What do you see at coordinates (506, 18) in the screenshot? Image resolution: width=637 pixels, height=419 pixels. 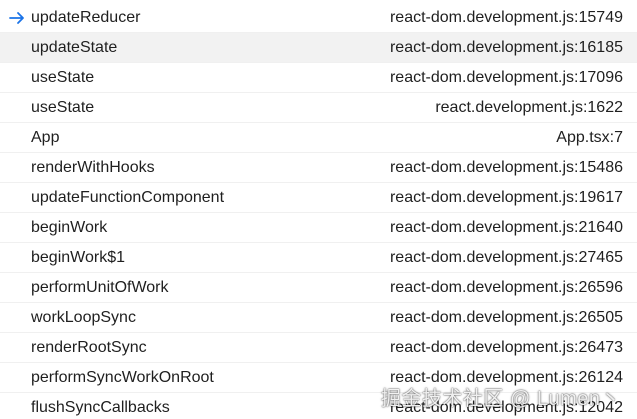 I see `frame-source-location: react-dom.development.js:15749` at bounding box center [506, 18].